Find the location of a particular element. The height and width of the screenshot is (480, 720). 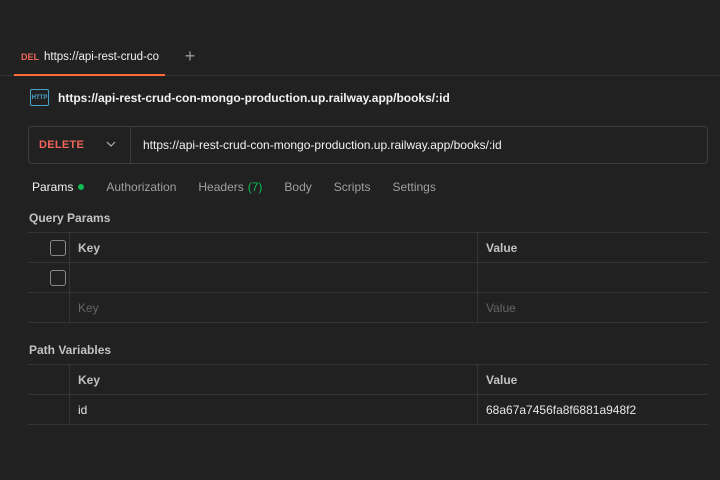

tab-params-label: Params is located at coordinates (53, 187).